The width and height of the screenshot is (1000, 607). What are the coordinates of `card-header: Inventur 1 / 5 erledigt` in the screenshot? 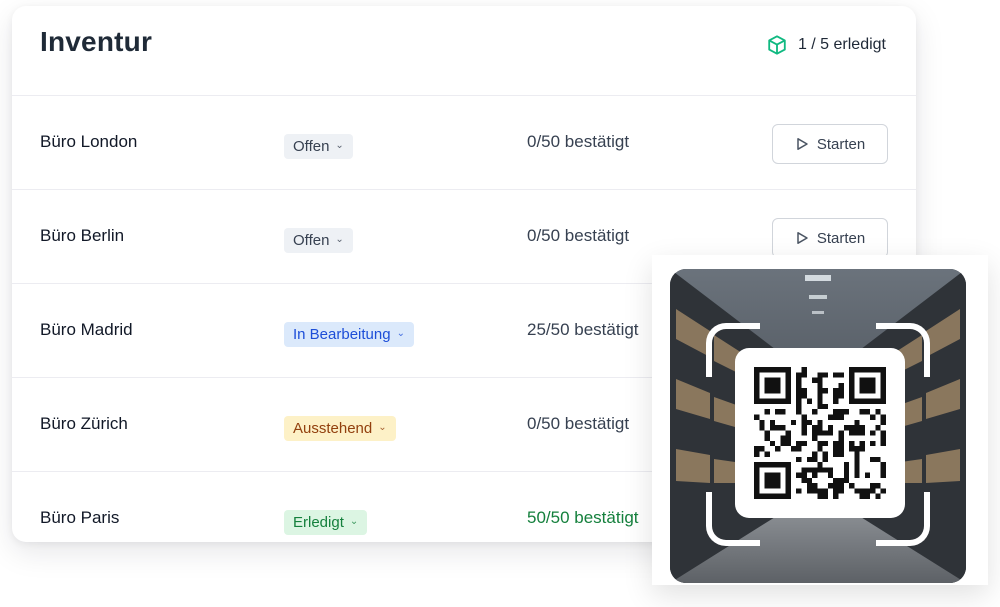 It's located at (464, 51).